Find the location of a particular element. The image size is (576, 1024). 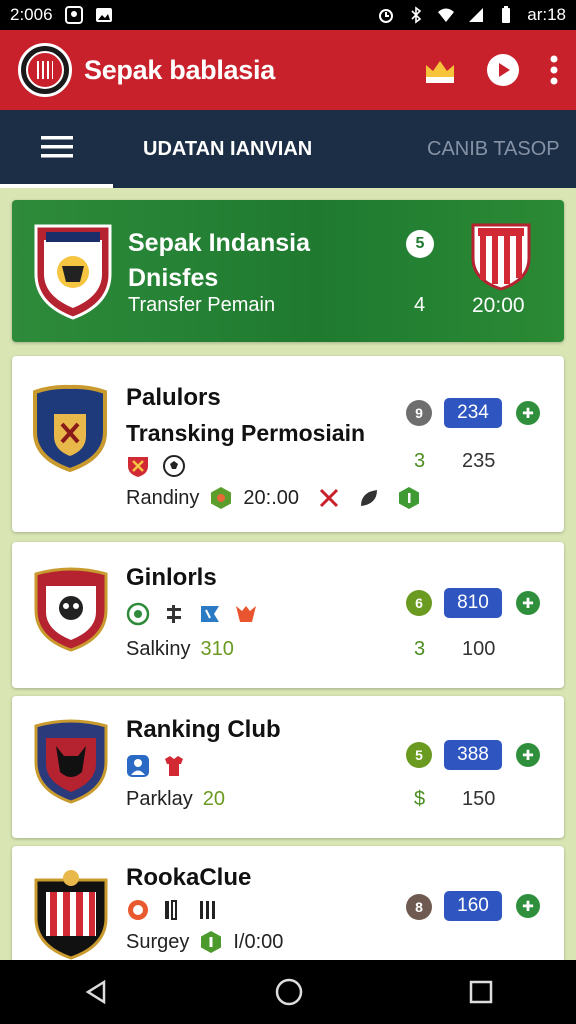

featured-subtitle: Transfer Pemain is located at coordinates (202, 305).